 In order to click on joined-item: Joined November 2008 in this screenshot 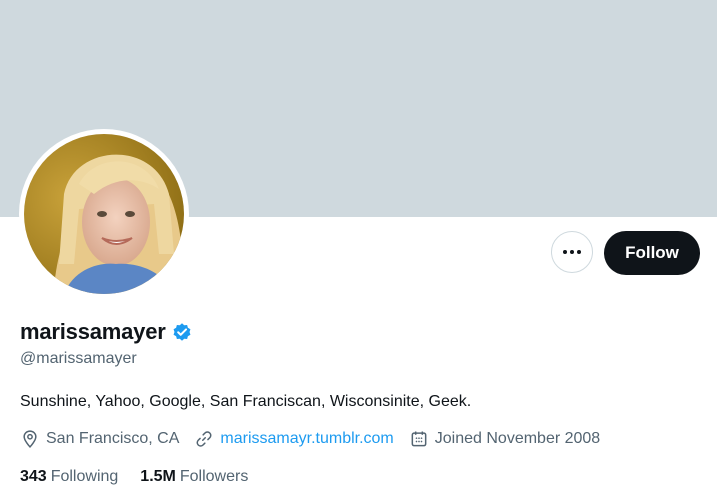, I will do `click(504, 439)`.